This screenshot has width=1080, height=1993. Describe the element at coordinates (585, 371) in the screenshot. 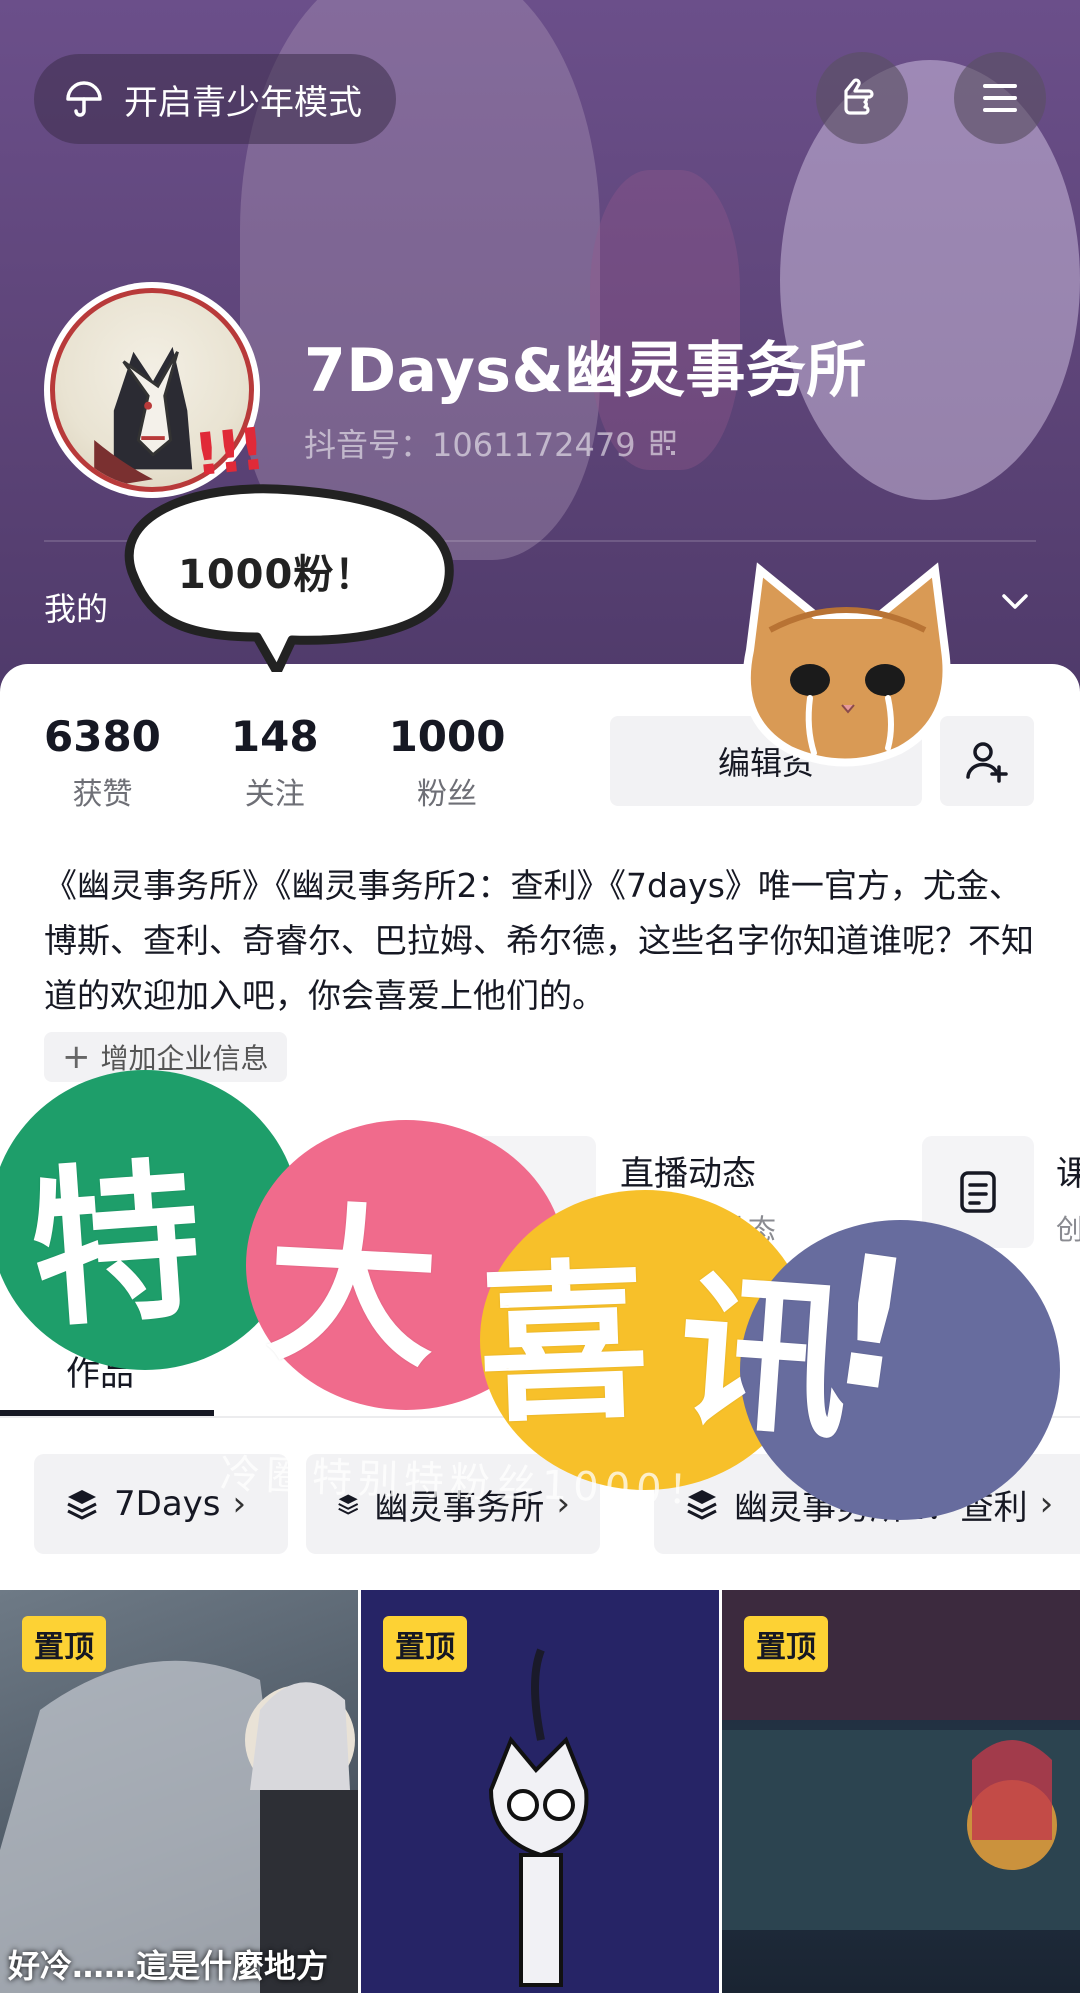

I see `profile-nickname: 7Days&幽灵事务所` at that location.